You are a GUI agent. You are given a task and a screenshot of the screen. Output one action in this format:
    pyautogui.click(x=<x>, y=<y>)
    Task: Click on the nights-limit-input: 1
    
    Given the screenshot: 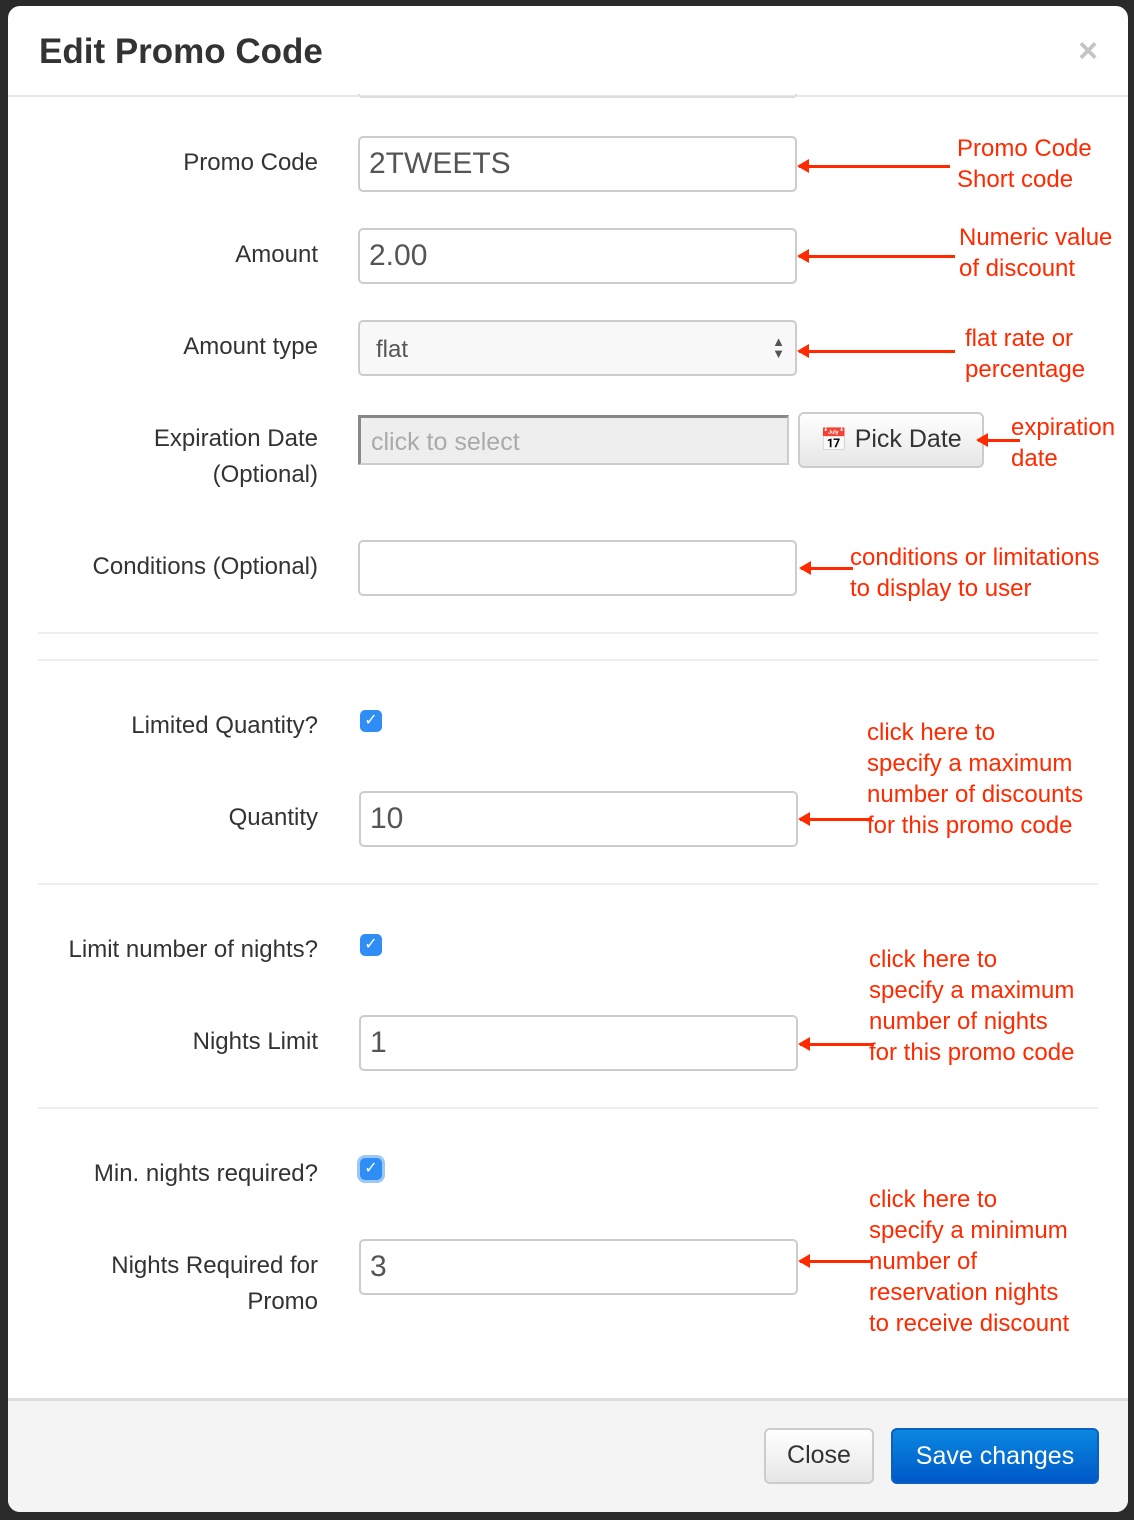 What is the action you would take?
    pyautogui.click(x=578, y=1043)
    